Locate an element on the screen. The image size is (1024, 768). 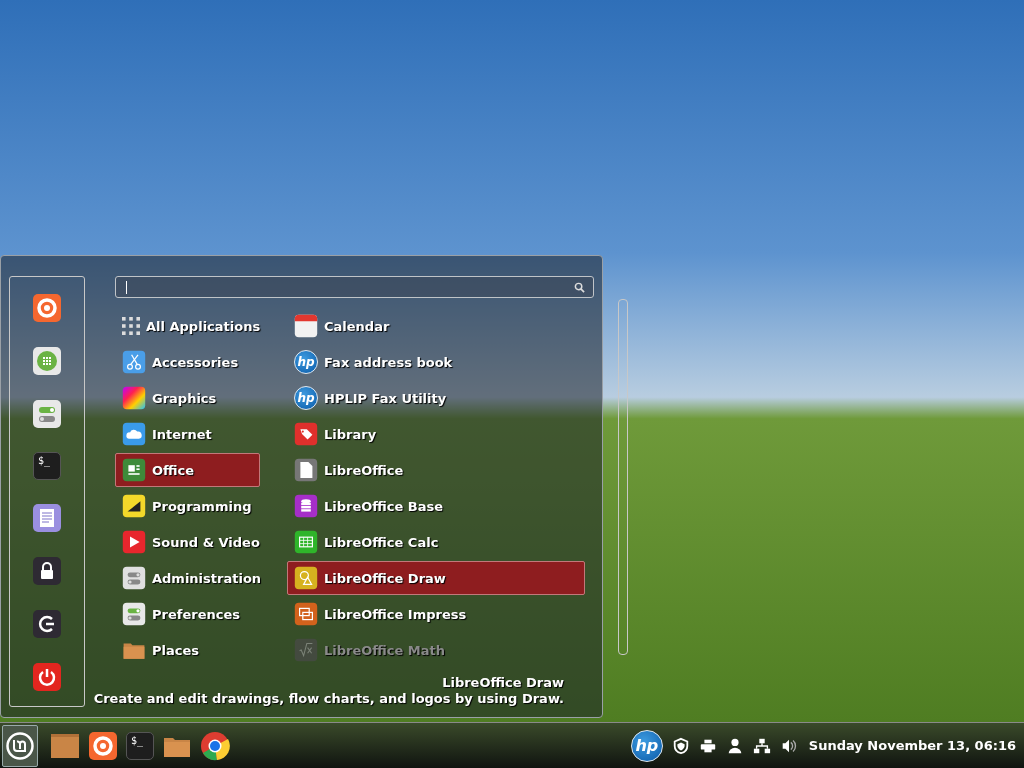
app-grid-icon is located at coordinates (47, 361).